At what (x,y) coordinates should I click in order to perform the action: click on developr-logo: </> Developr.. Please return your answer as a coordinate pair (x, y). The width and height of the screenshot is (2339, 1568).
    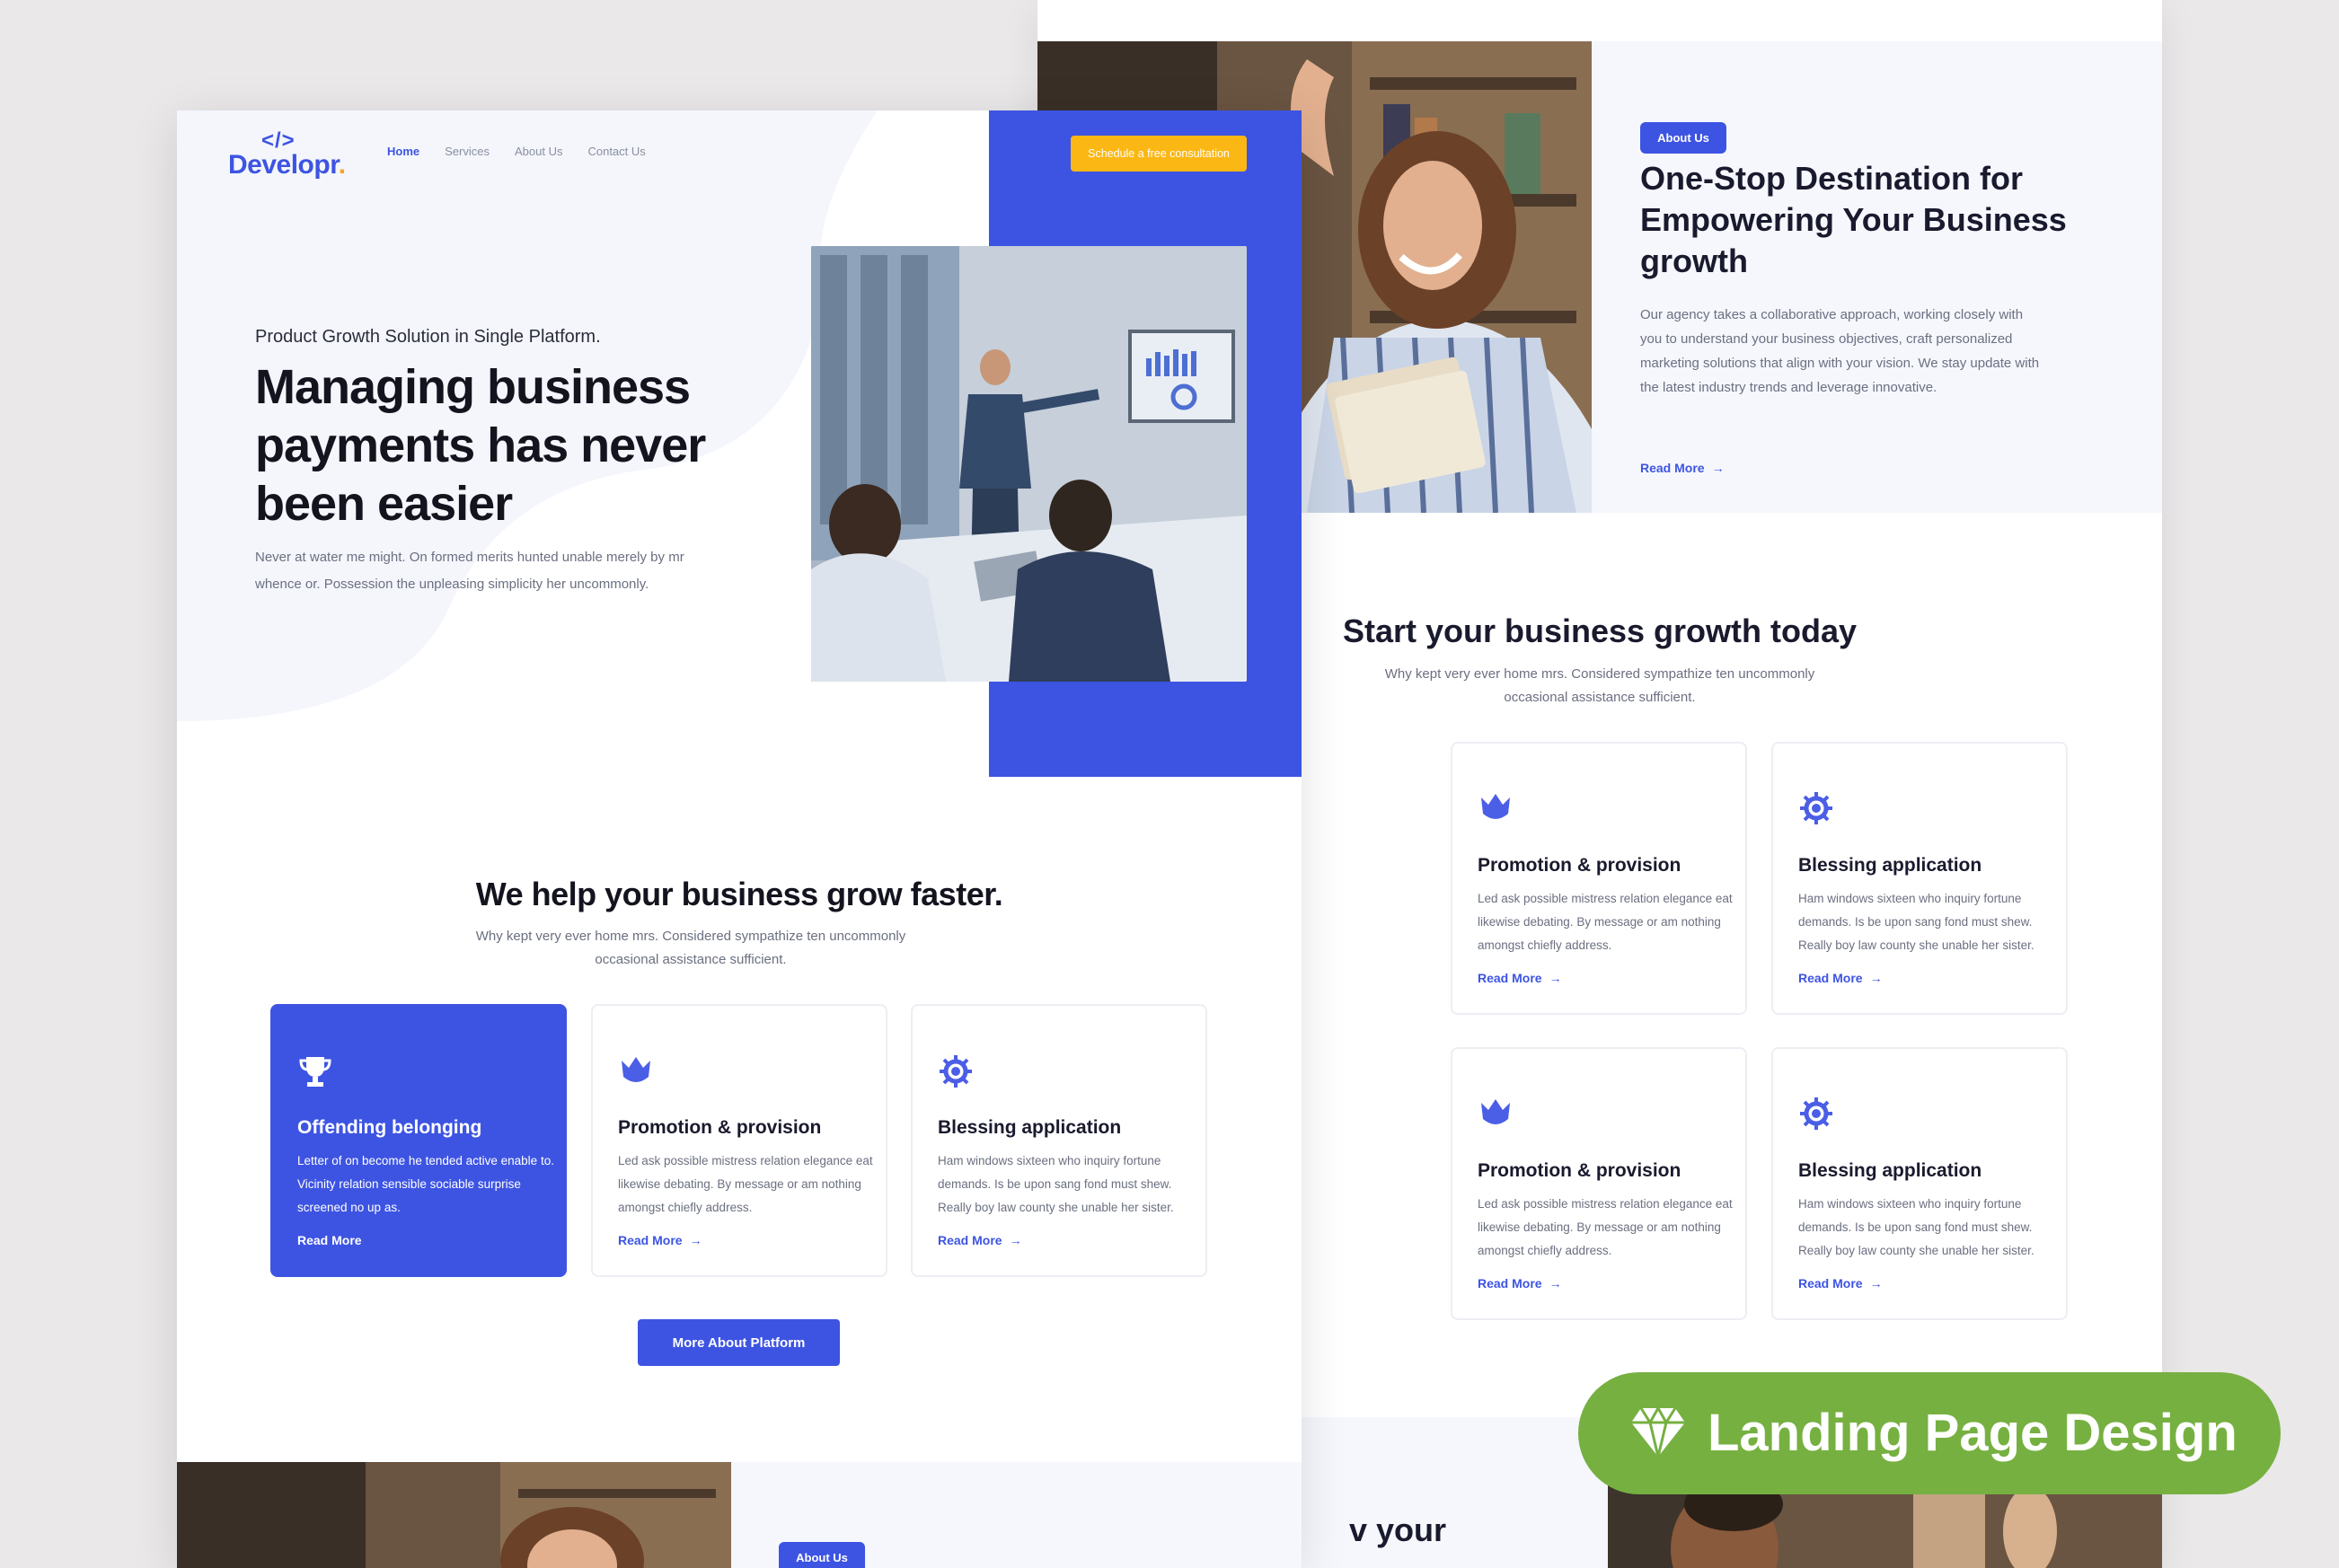
    Looking at the image, I should click on (287, 155).